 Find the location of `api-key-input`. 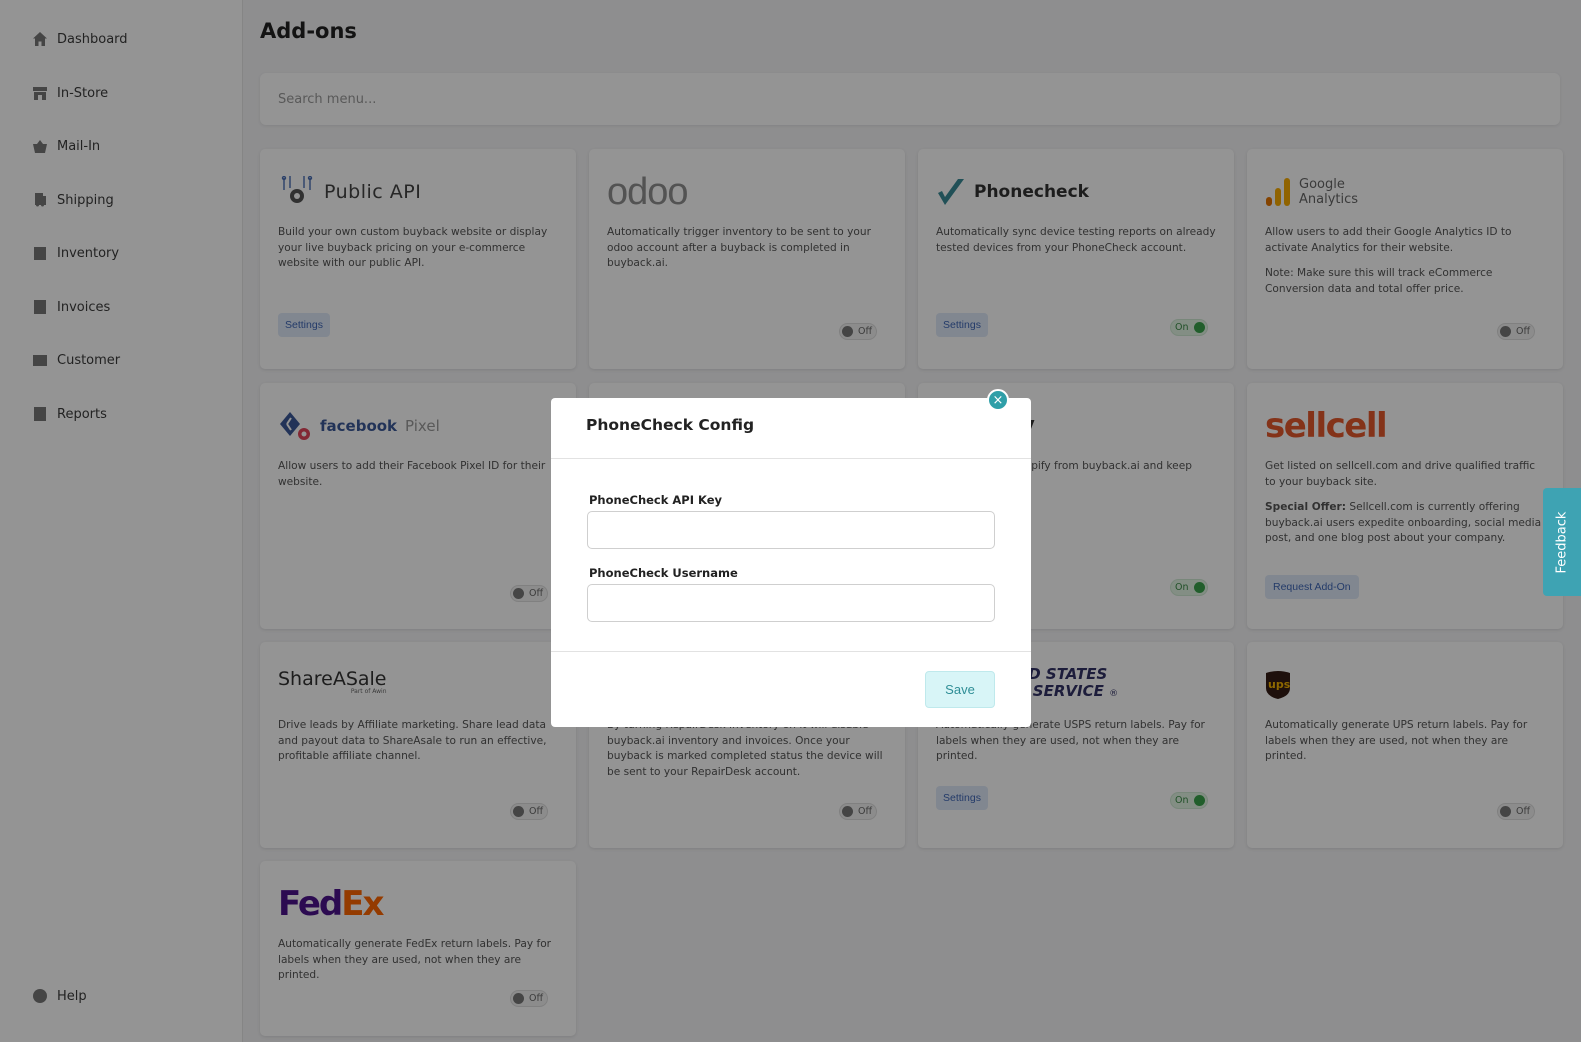

api-key-input is located at coordinates (791, 530).